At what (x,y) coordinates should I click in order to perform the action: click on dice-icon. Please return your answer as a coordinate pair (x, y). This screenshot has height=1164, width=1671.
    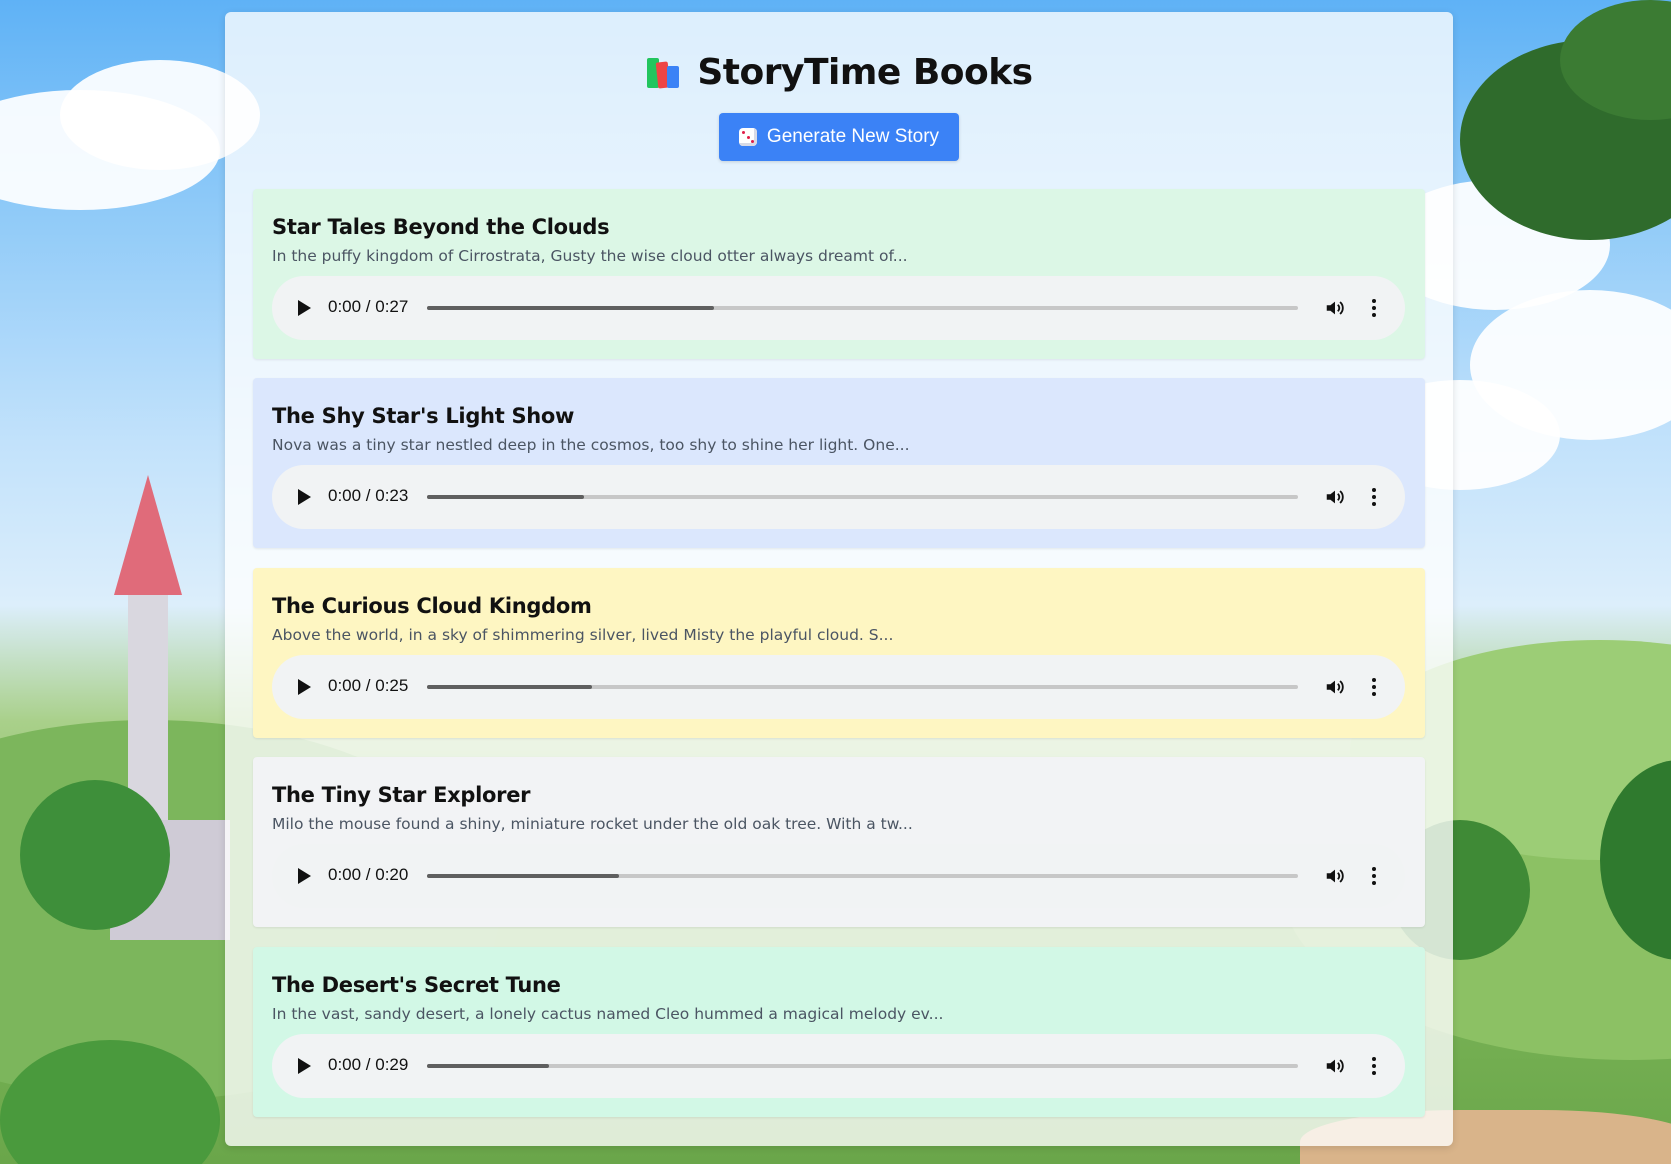
    Looking at the image, I should click on (747, 137).